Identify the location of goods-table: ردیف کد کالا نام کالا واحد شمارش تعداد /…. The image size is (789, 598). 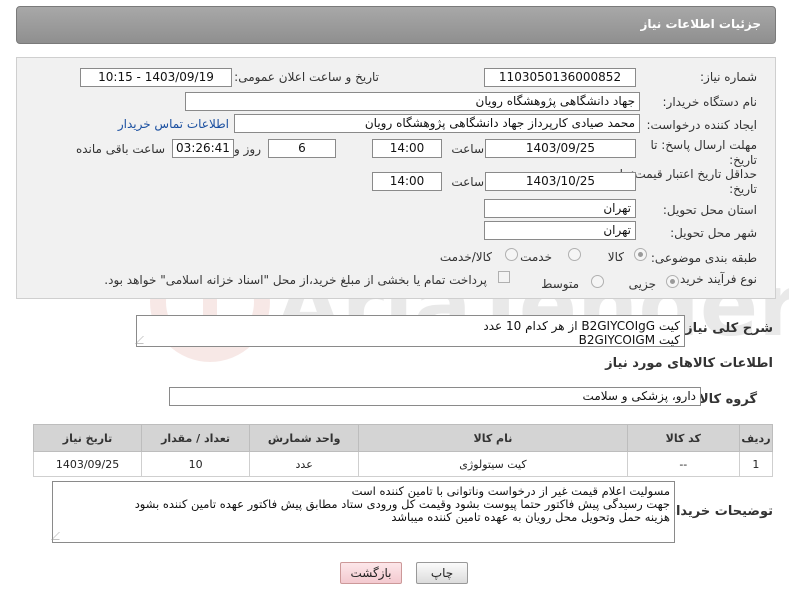
(403, 450).